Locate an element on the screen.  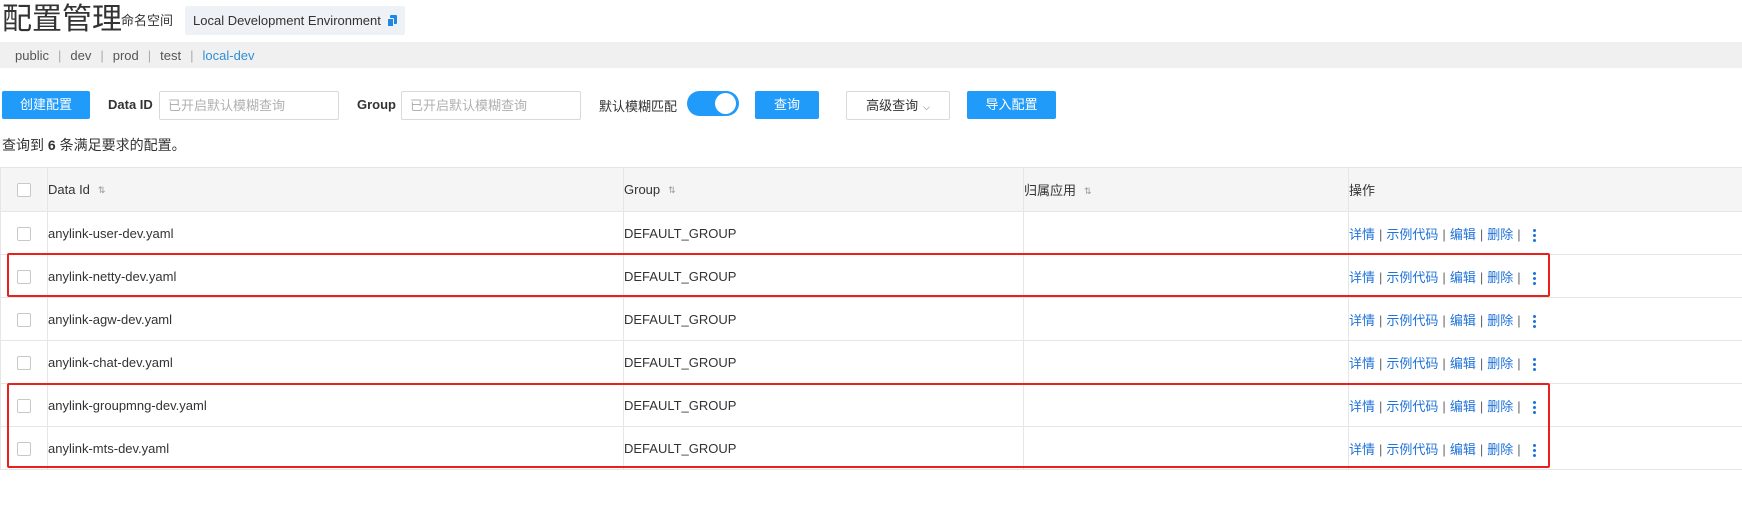
column-header-data-id: Data Id ⇅ is located at coordinates (335, 189).